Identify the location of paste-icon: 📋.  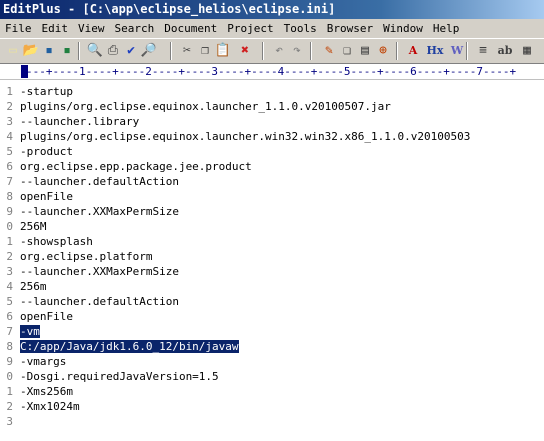
(223, 51).